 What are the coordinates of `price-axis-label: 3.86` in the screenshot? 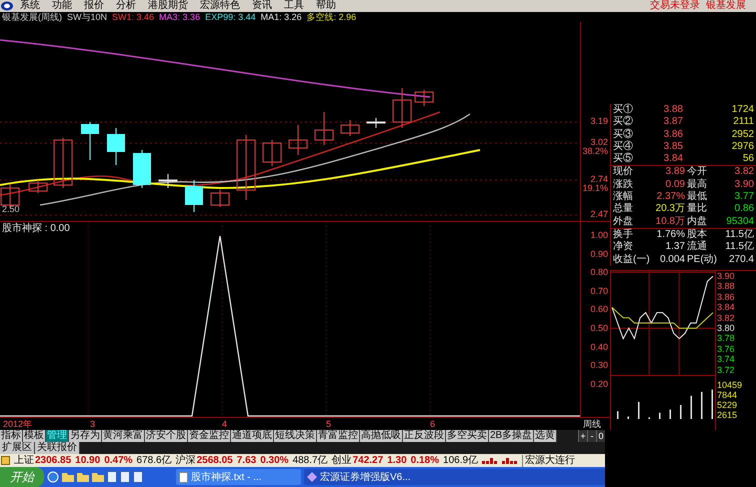 It's located at (726, 297).